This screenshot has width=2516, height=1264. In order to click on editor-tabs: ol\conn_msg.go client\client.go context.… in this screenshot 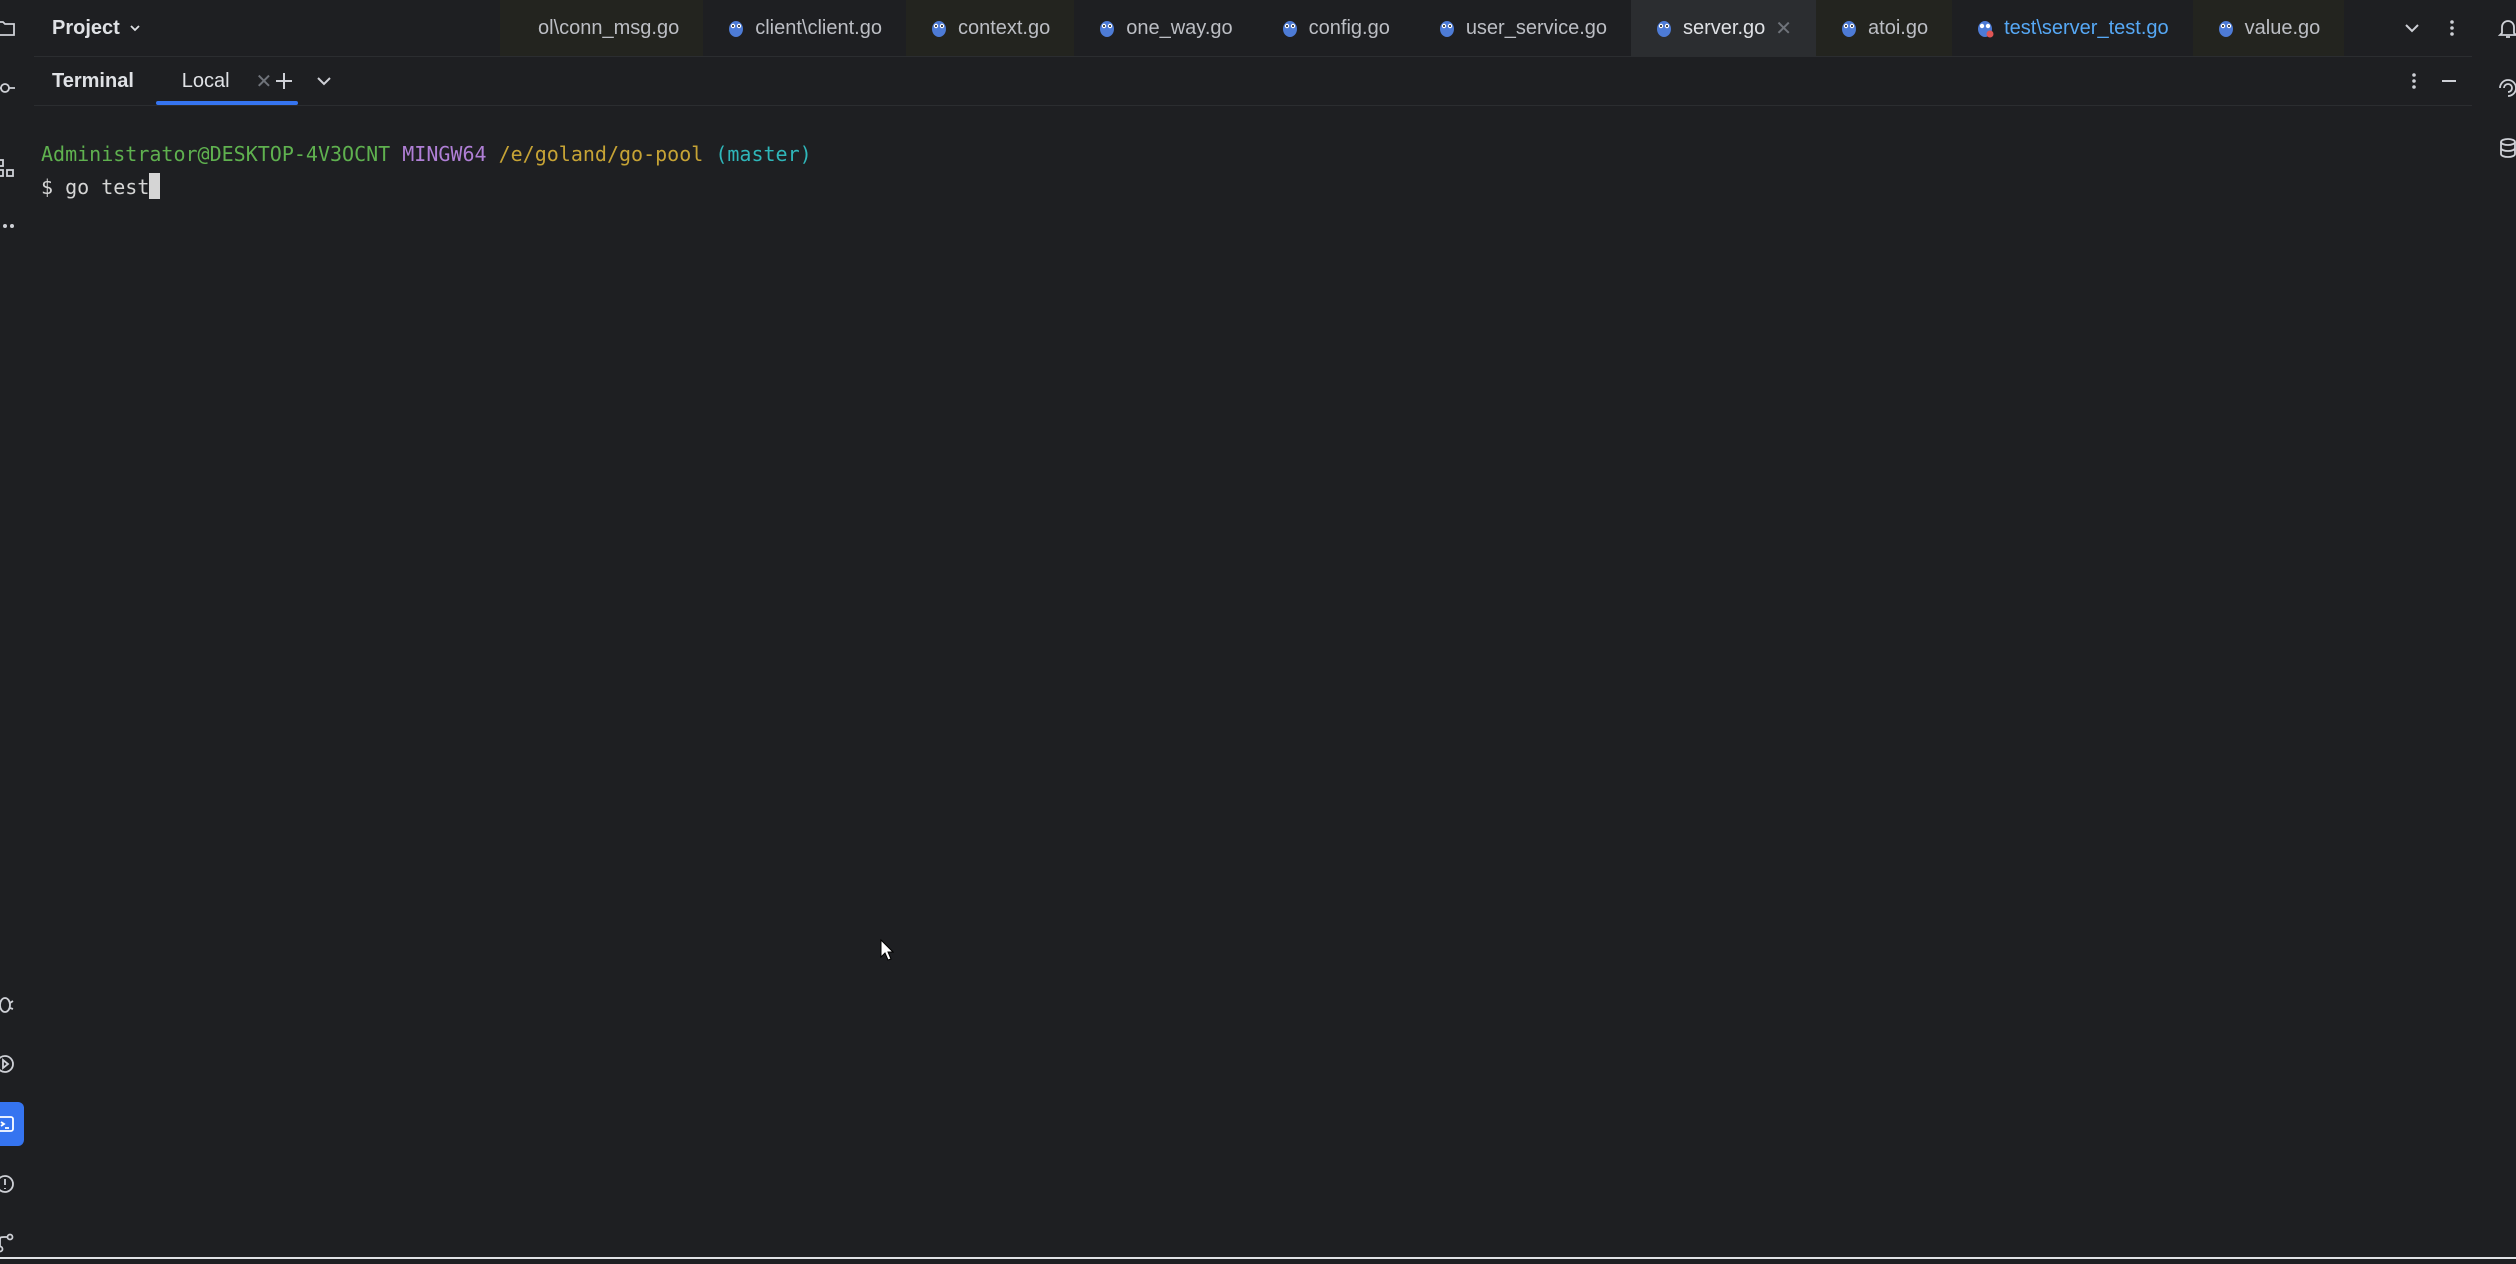, I will do `click(1446, 28)`.